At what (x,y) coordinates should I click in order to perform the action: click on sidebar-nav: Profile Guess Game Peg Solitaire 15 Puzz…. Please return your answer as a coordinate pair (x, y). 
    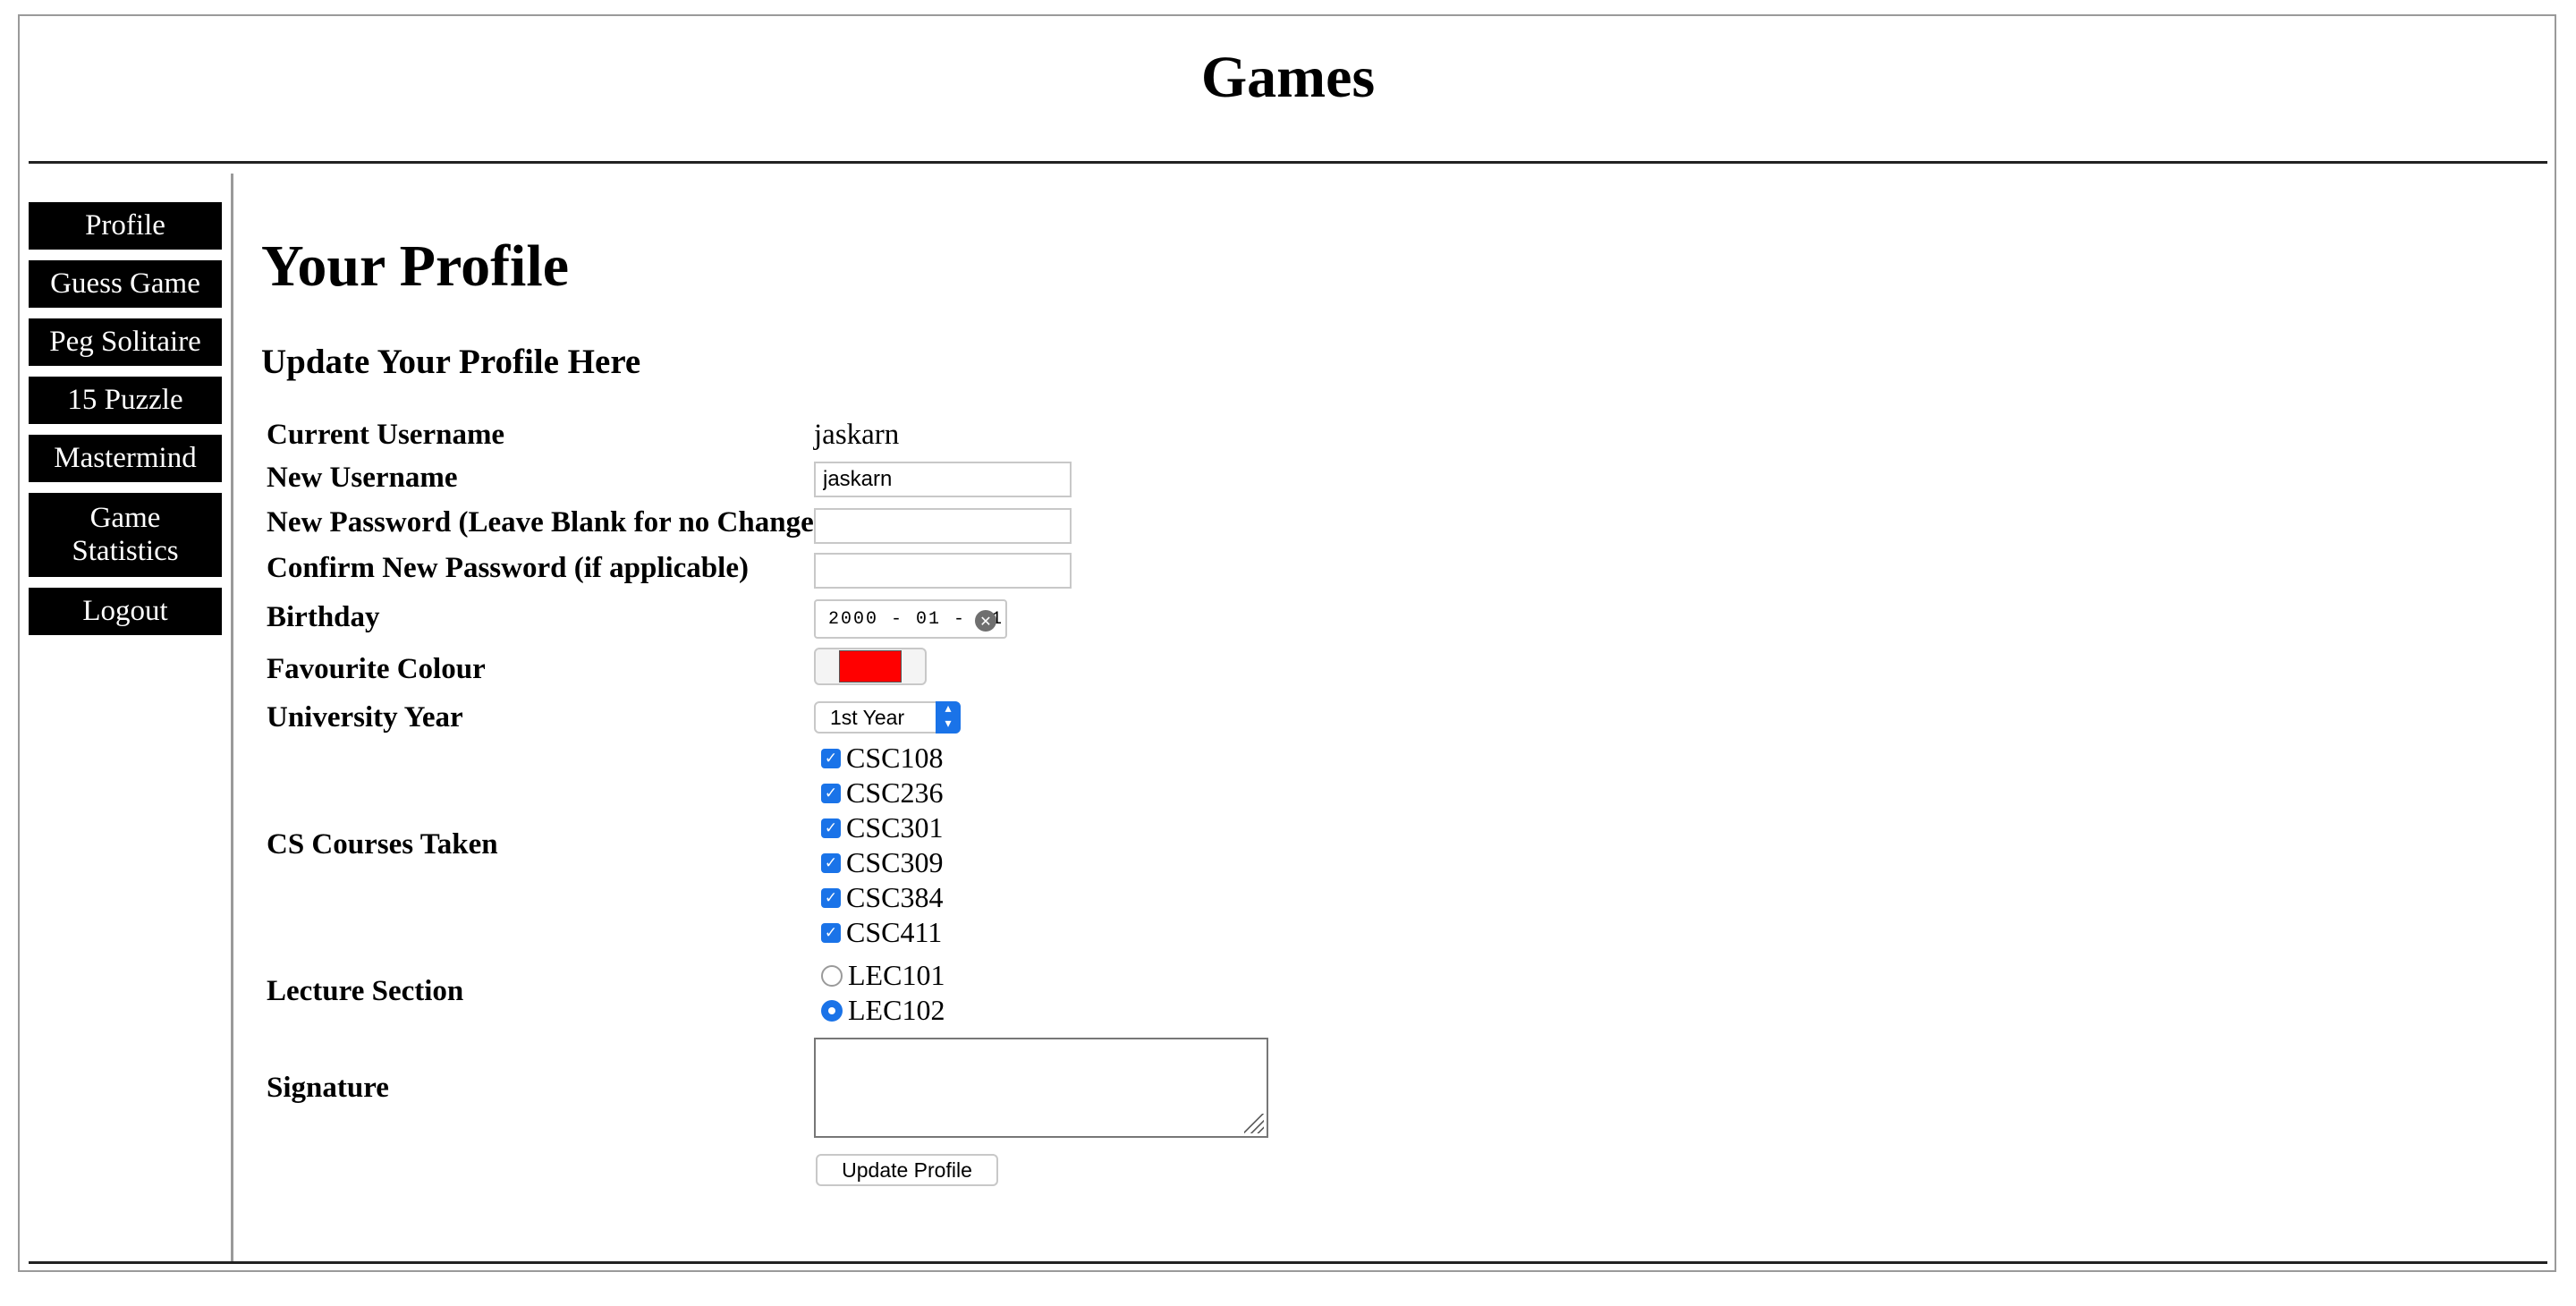
    Looking at the image, I should click on (125, 424).